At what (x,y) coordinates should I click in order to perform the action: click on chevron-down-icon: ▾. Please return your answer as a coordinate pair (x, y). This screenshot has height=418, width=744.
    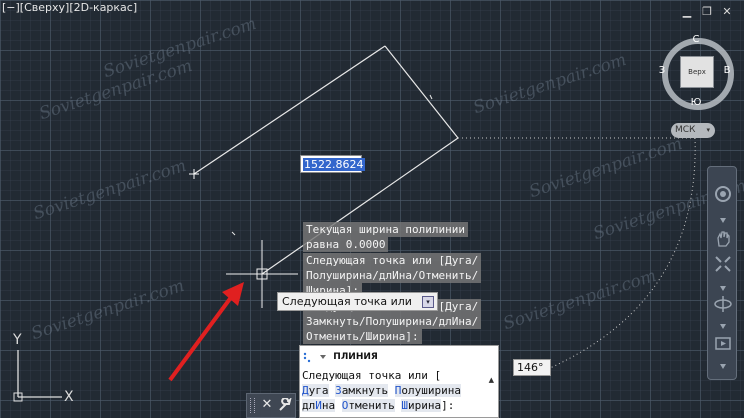
    Looking at the image, I should click on (708, 130).